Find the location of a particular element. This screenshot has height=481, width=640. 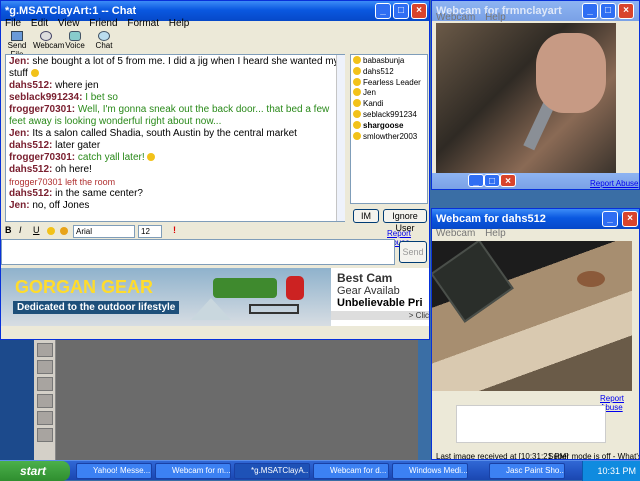

start-button: start is located at coordinates (35, 471).